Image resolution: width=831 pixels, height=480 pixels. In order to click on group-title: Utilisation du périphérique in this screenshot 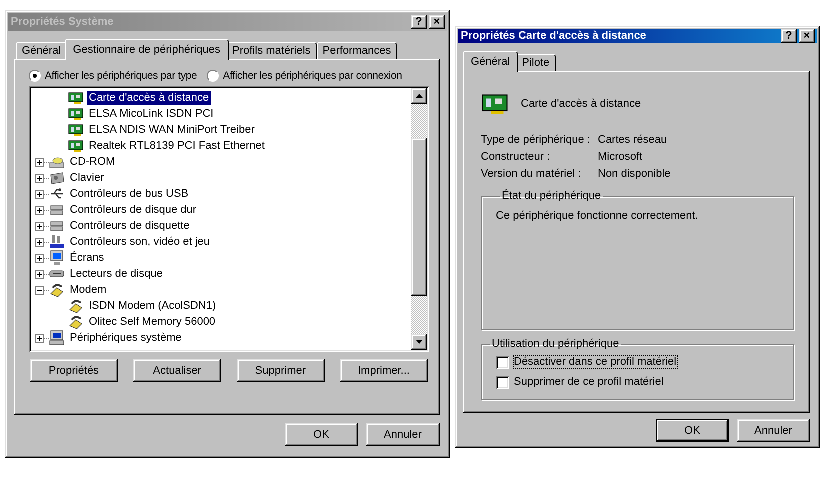, I will do `click(555, 344)`.